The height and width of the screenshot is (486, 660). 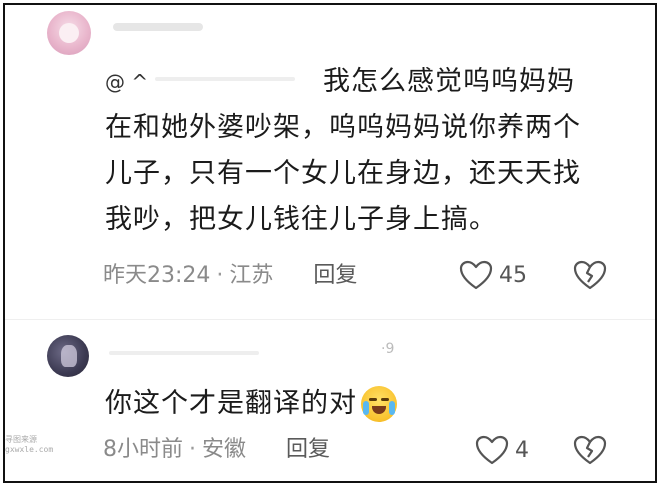 I want to click on like-button: 4, so click(x=502, y=450).